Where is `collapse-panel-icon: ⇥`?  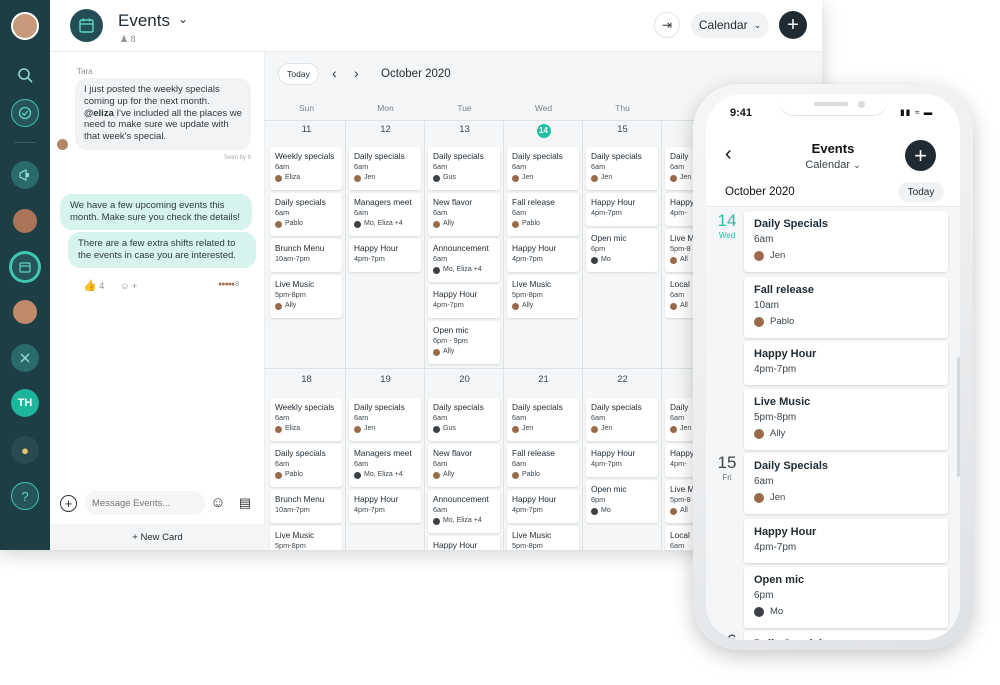
collapse-panel-icon: ⇥ is located at coordinates (667, 25).